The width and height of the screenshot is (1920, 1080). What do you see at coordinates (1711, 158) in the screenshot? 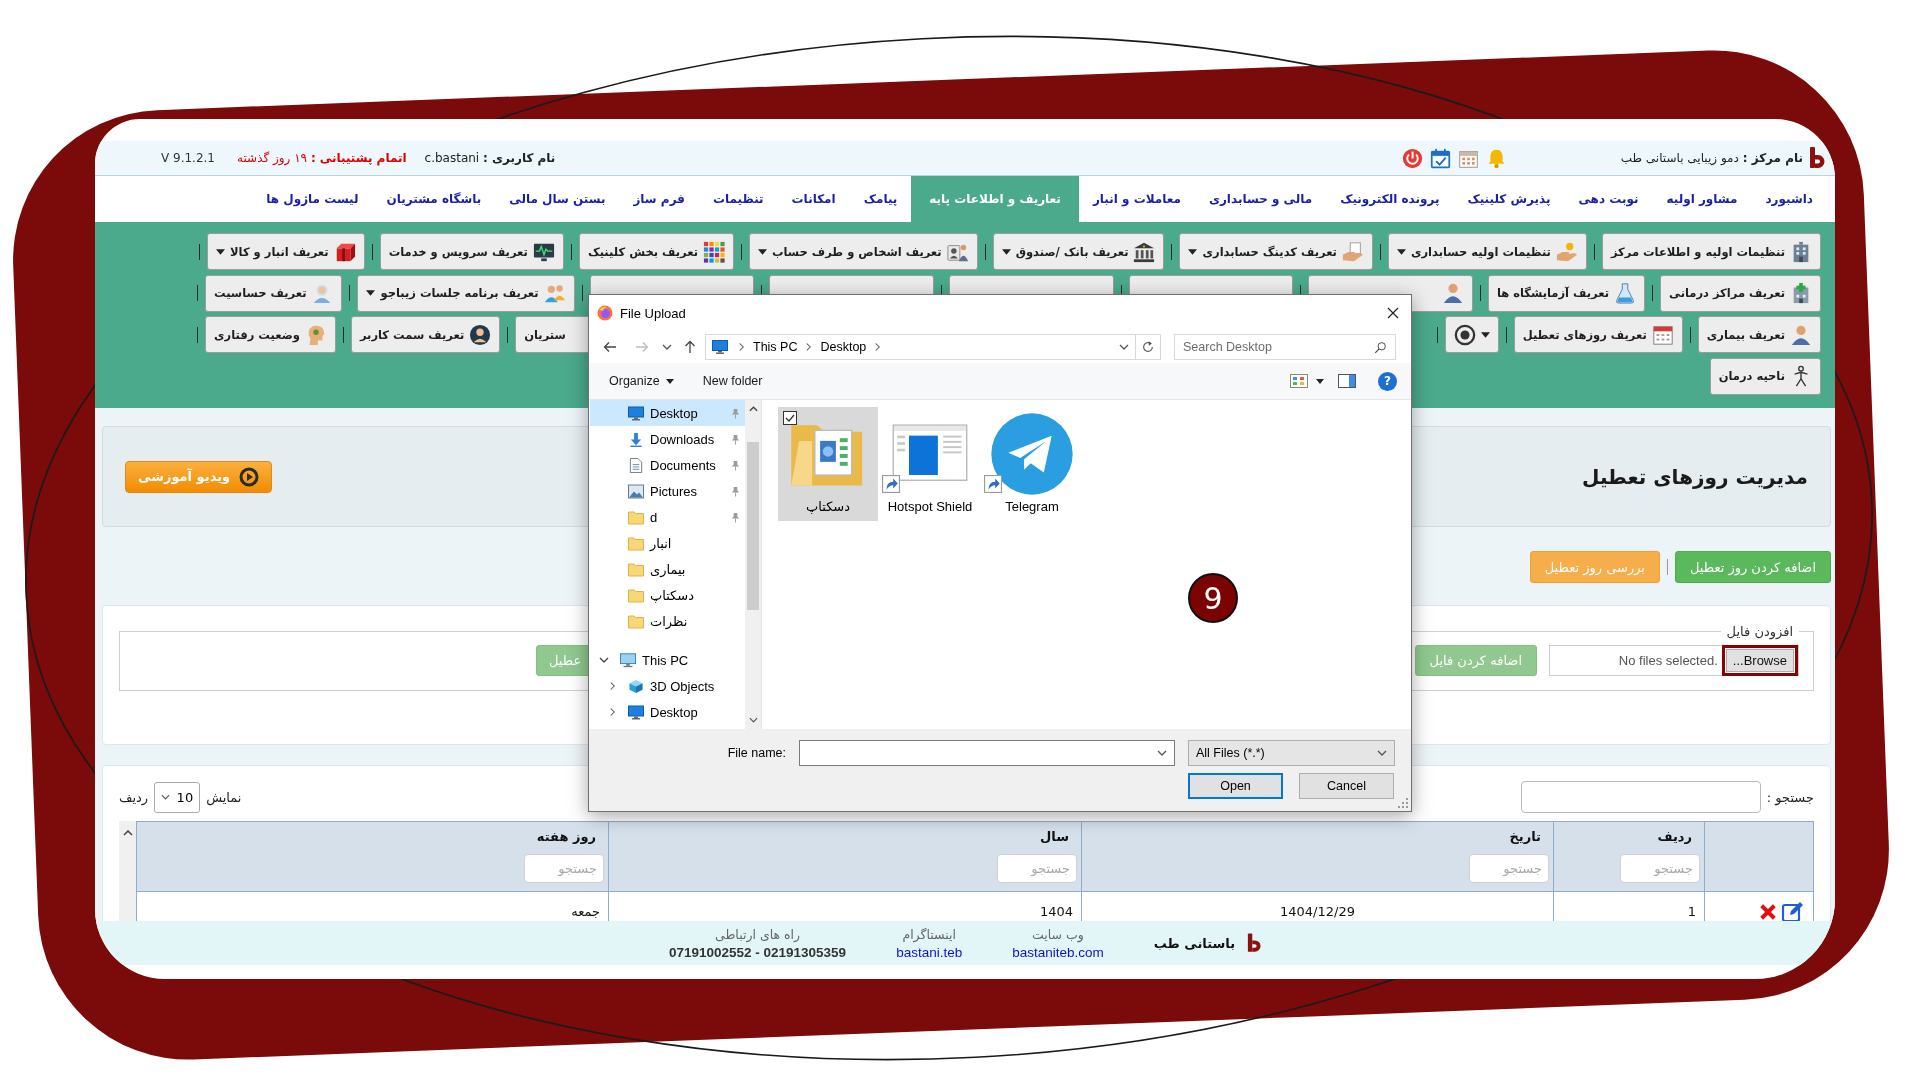
I see `center-name: نام مرکز : دمو زیبایی باستانی طب` at bounding box center [1711, 158].